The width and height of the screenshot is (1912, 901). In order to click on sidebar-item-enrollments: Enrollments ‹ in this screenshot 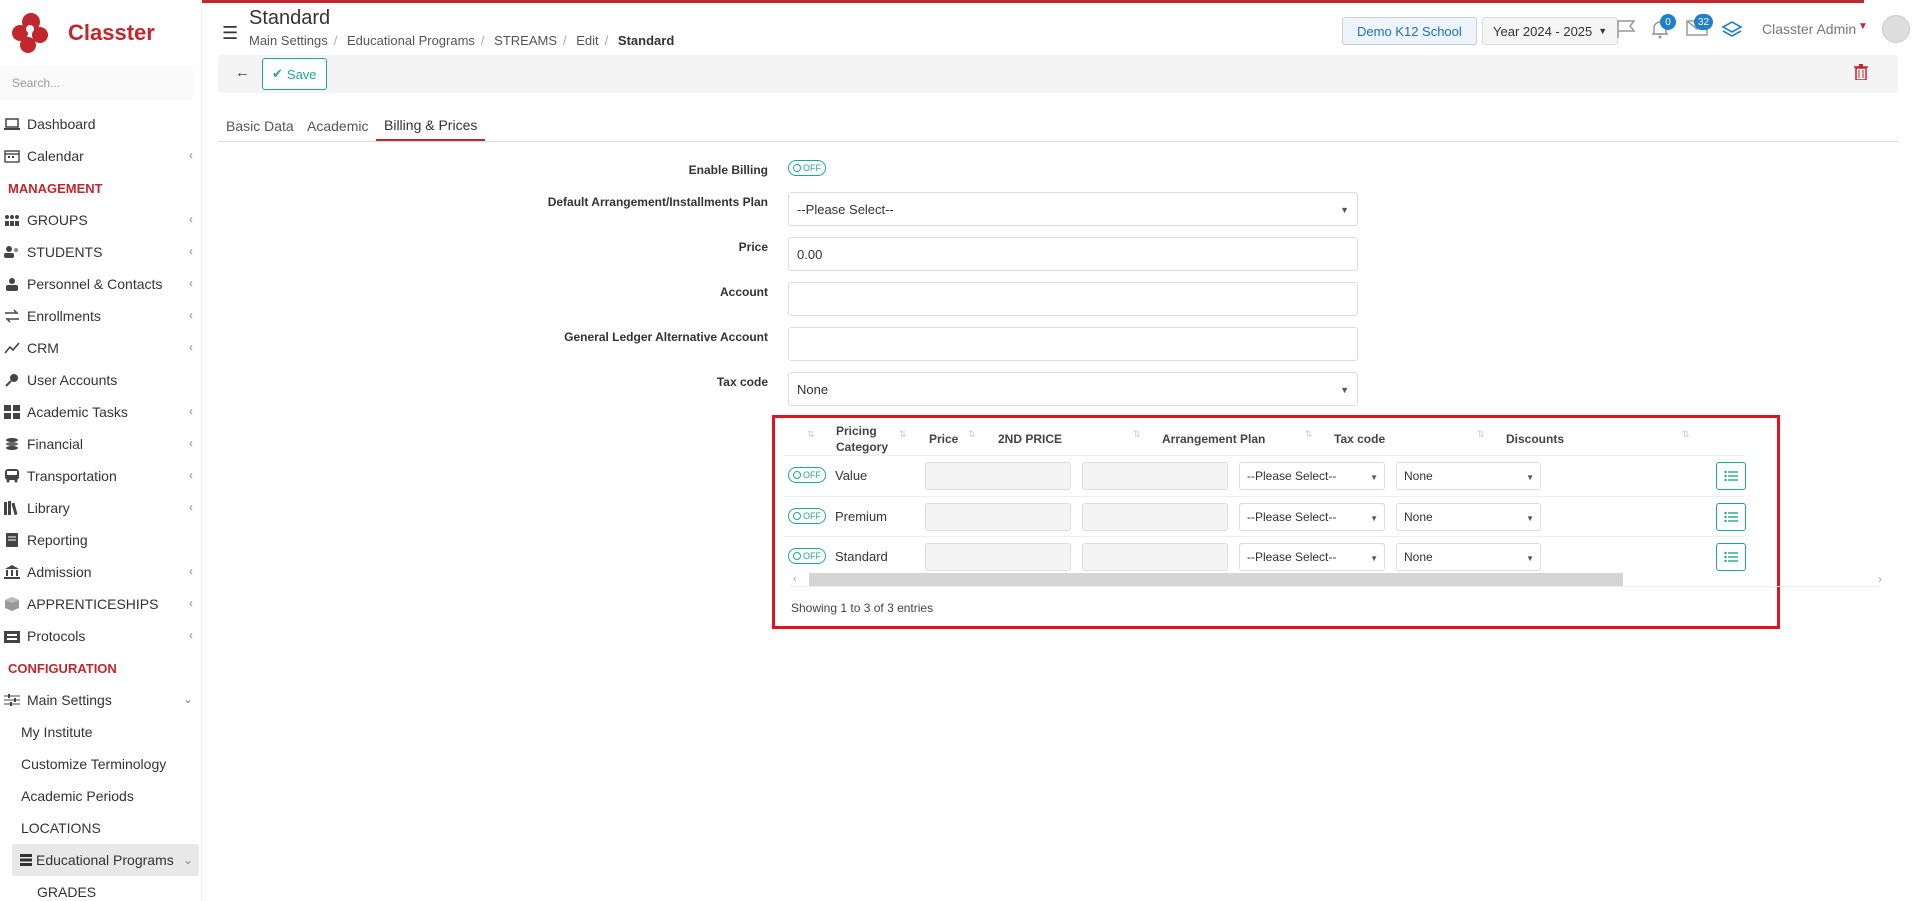, I will do `click(100, 316)`.